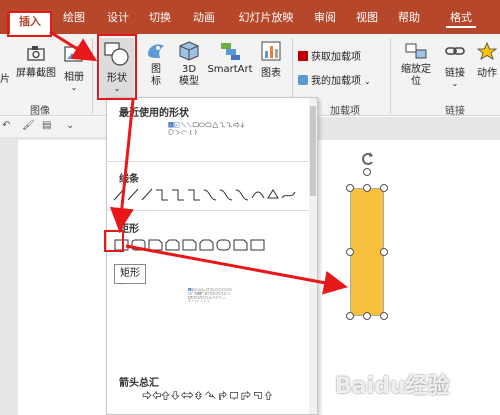  What do you see at coordinates (236, 269) in the screenshot?
I see `arrow-rectangle-to-slide` at bounding box center [236, 269].